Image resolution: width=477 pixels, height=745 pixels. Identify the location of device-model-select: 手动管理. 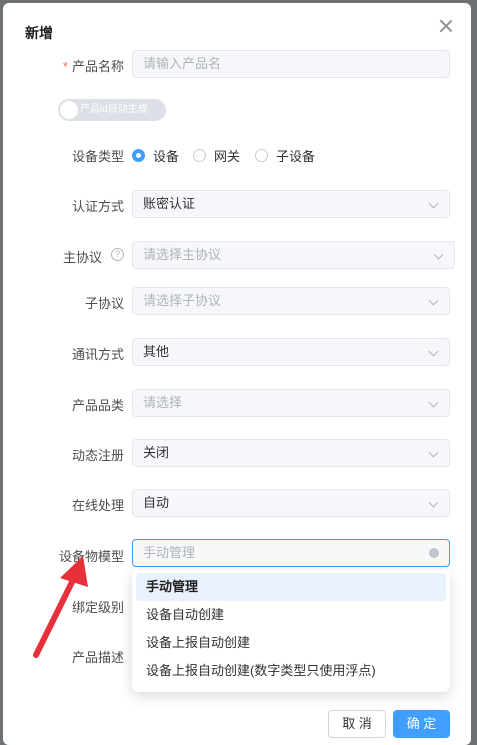
(291, 553).